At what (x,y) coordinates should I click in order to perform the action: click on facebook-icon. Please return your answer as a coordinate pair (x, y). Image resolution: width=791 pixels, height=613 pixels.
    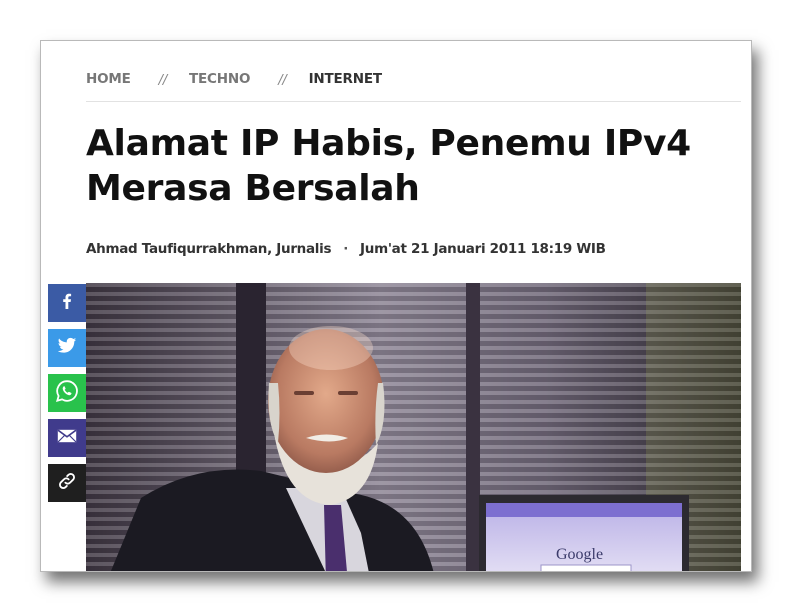
    Looking at the image, I should click on (67, 303).